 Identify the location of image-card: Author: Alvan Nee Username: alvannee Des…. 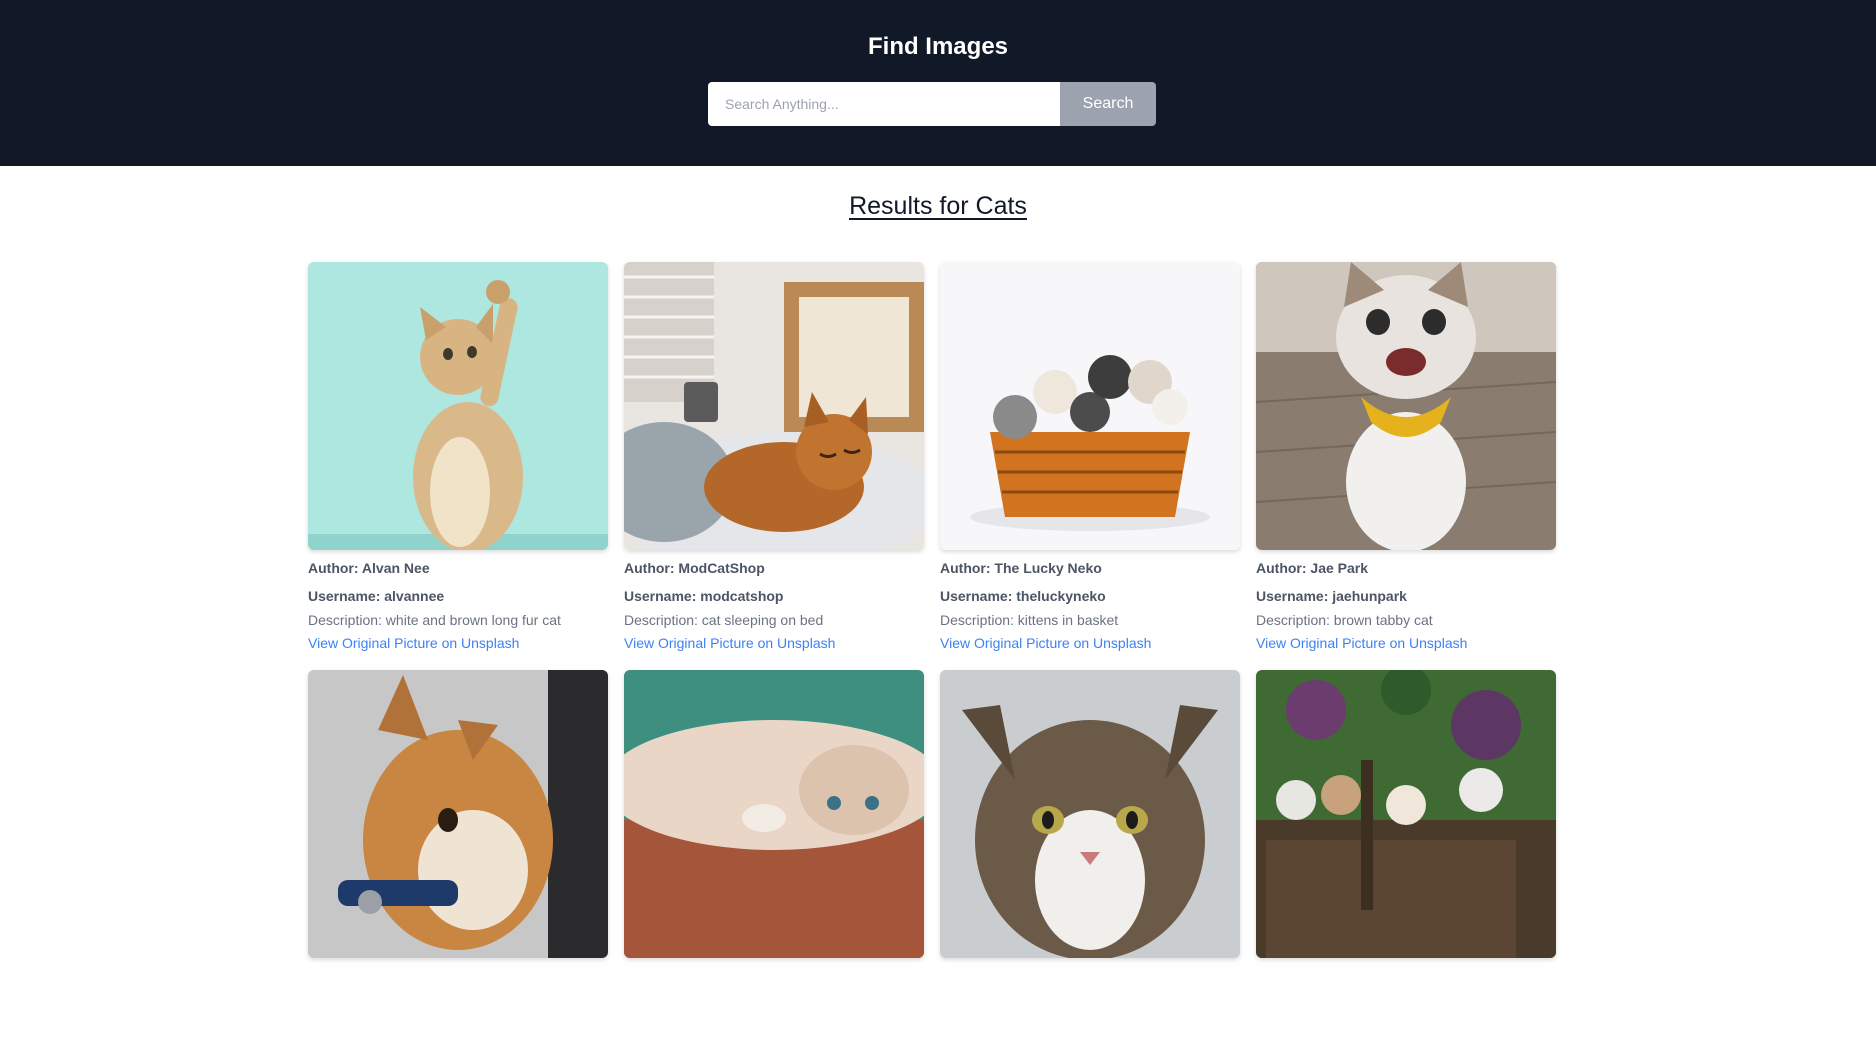
(458, 457).